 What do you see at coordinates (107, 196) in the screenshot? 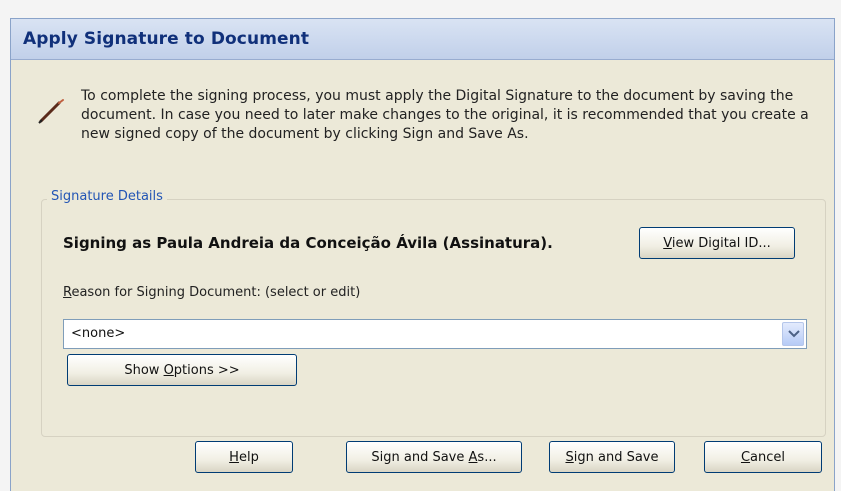
I see `signature-details-legend: Signature Details` at bounding box center [107, 196].